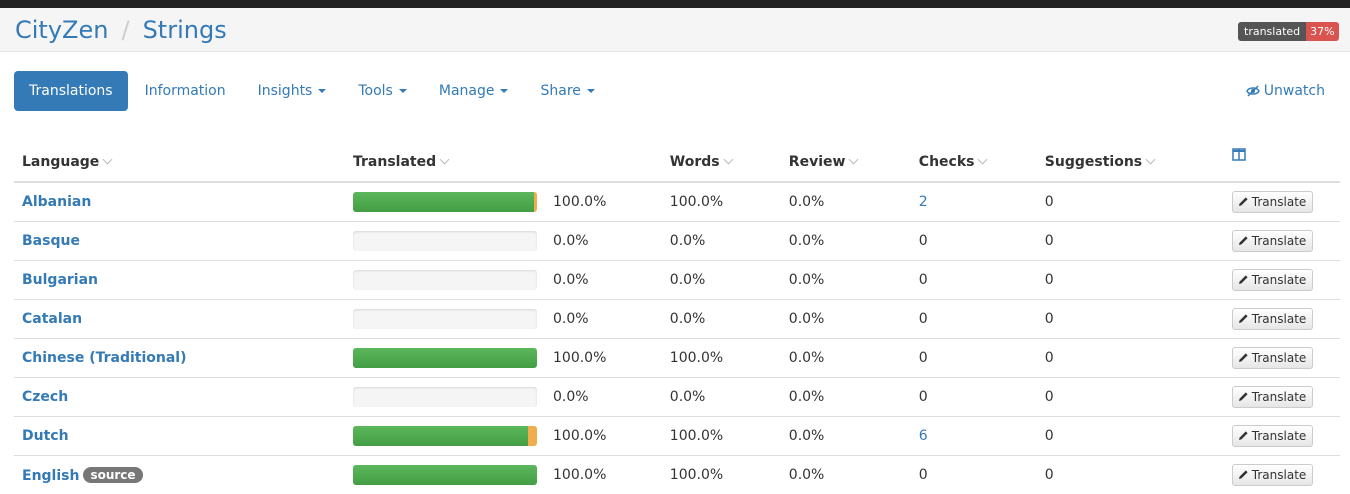 This screenshot has width=1350, height=494. Describe the element at coordinates (1288, 31) in the screenshot. I see `translated-status-badge: translated37%` at that location.